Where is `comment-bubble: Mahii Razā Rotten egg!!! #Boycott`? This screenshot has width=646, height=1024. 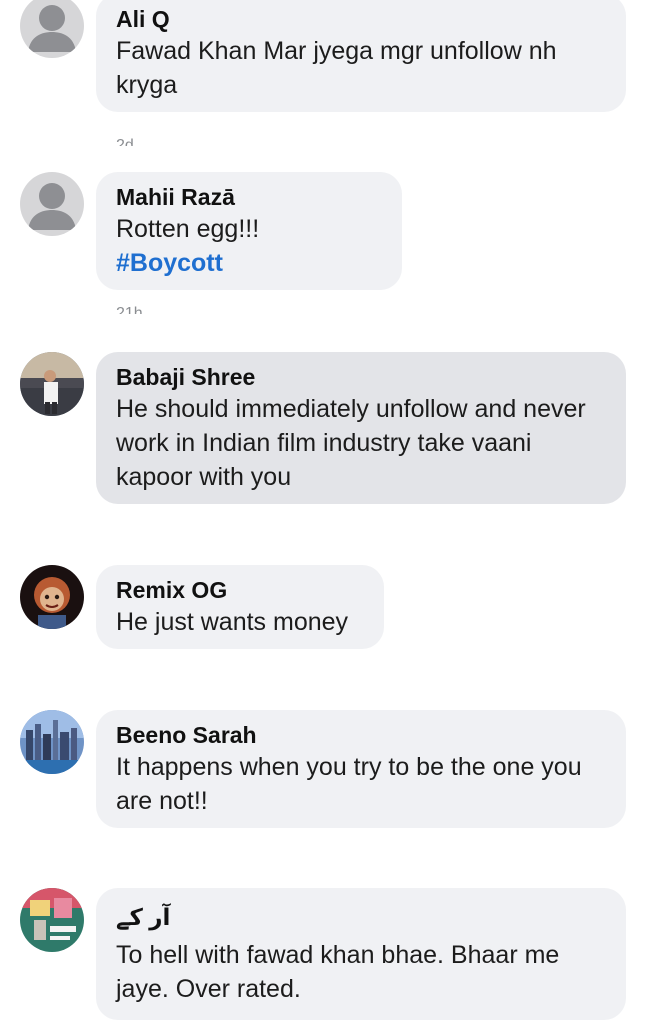 comment-bubble: Mahii Razā Rotten egg!!! #Boycott is located at coordinates (249, 231).